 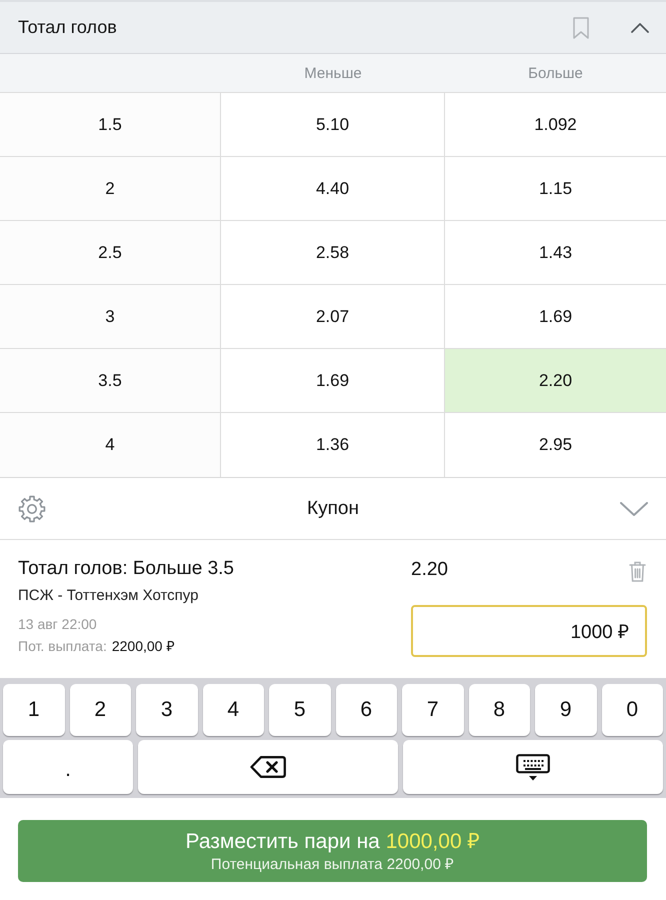 I want to click on odds-cell: 2.58, so click(x=333, y=253).